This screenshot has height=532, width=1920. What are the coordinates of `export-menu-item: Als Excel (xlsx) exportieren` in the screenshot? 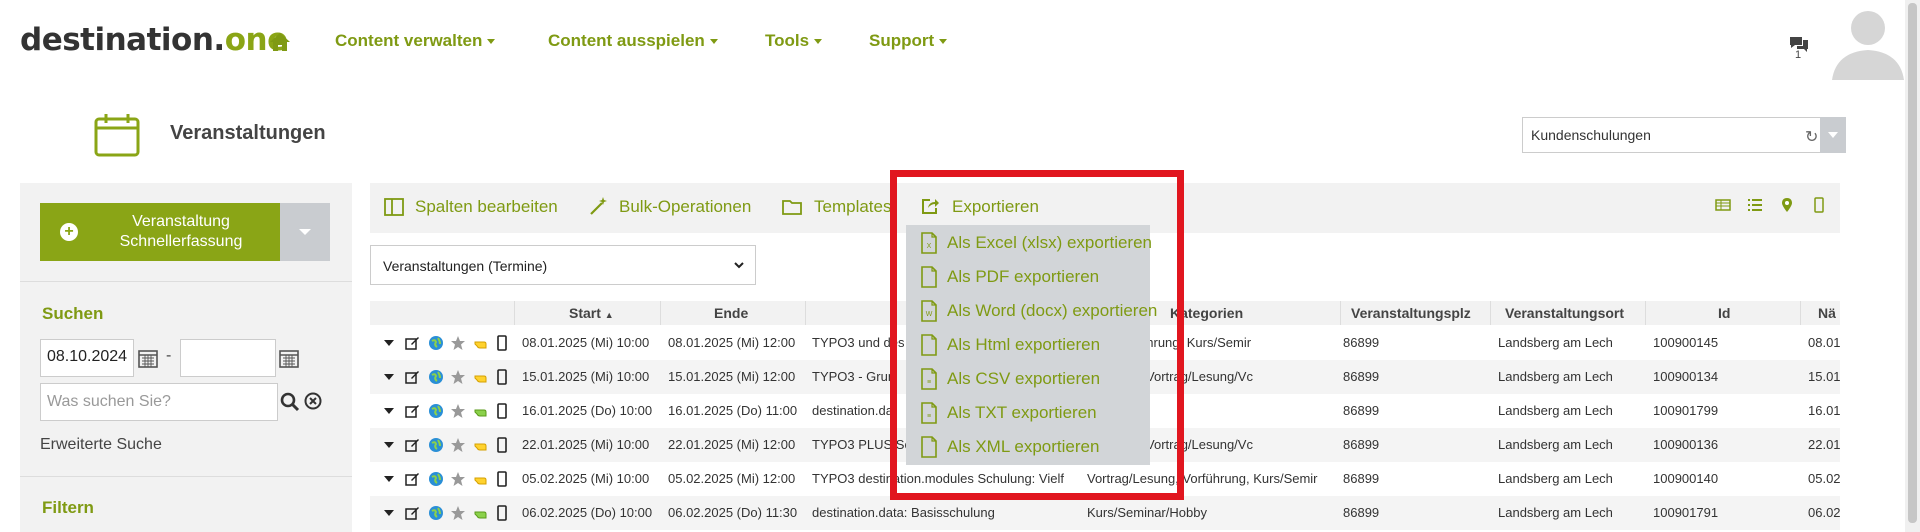 It's located at (1049, 243).